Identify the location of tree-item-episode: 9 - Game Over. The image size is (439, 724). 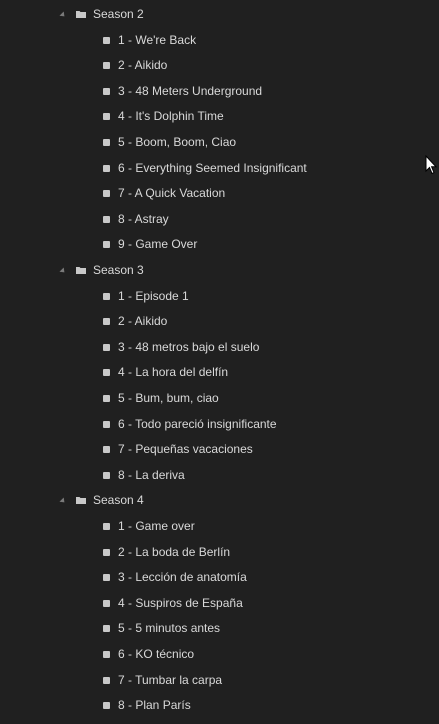
(219, 245).